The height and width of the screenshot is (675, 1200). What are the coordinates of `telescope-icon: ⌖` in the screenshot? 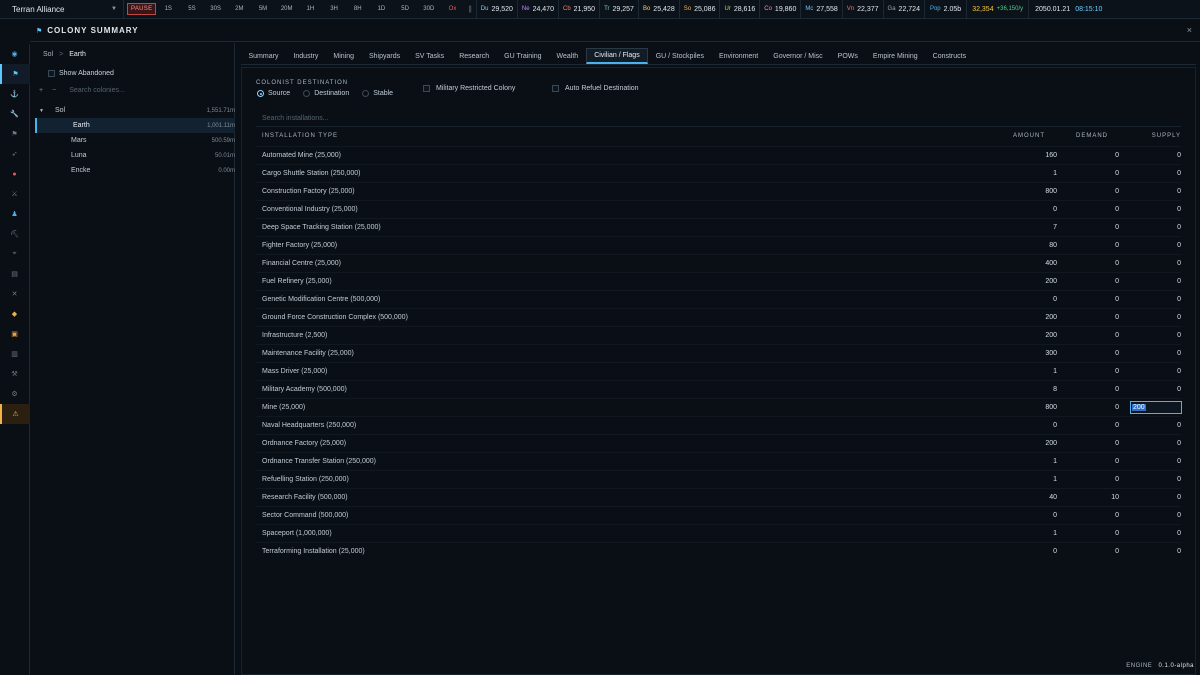 It's located at (15, 254).